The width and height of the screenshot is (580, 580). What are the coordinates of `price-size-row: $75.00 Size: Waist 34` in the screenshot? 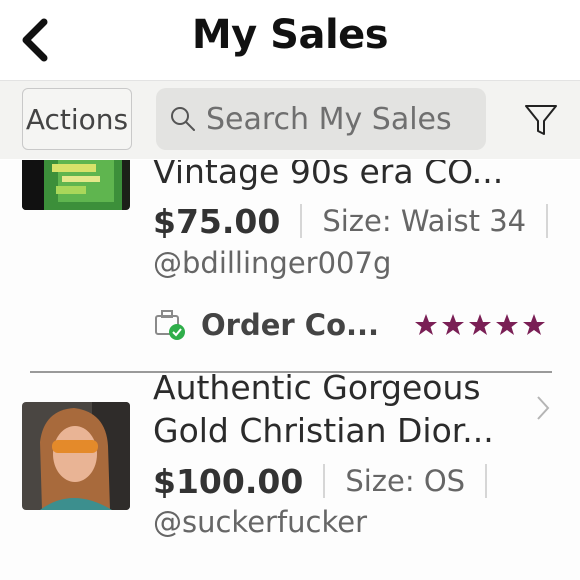 It's located at (360, 221).